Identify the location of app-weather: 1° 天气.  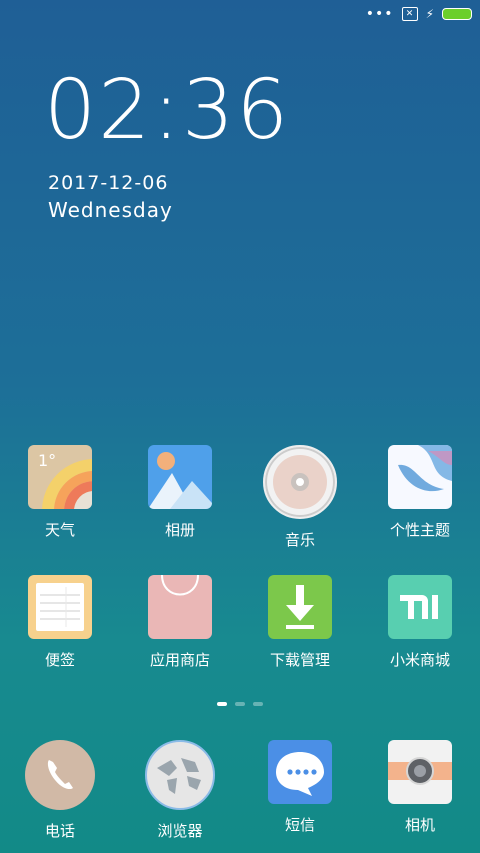
(60, 497).